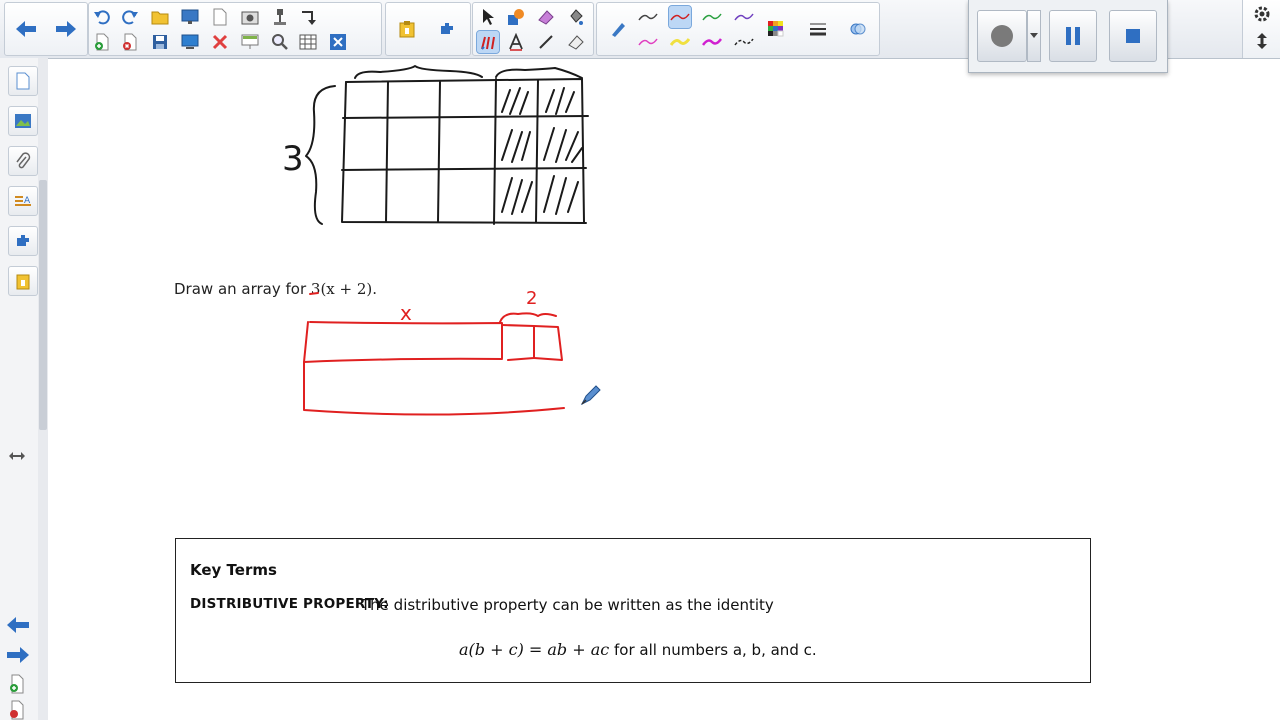  I want to click on record-dropdown, so click(1034, 36).